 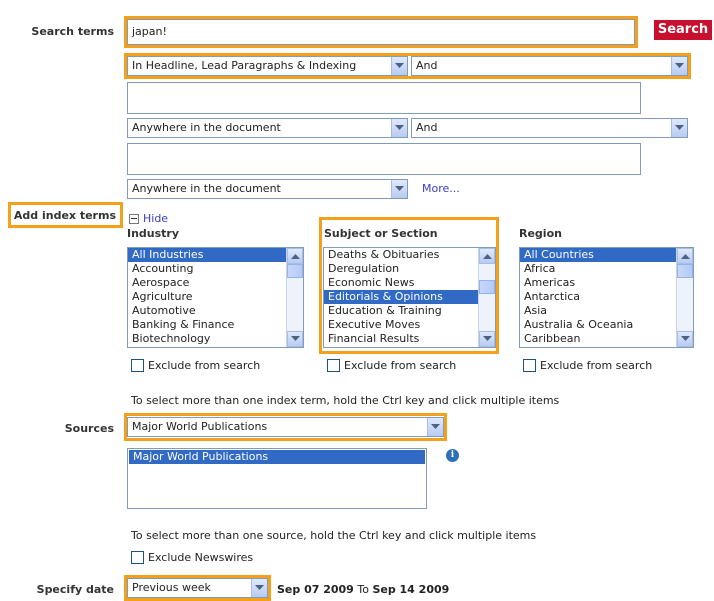 I want to click on term2-scope-select: Anywhere in the document, so click(x=267, y=128).